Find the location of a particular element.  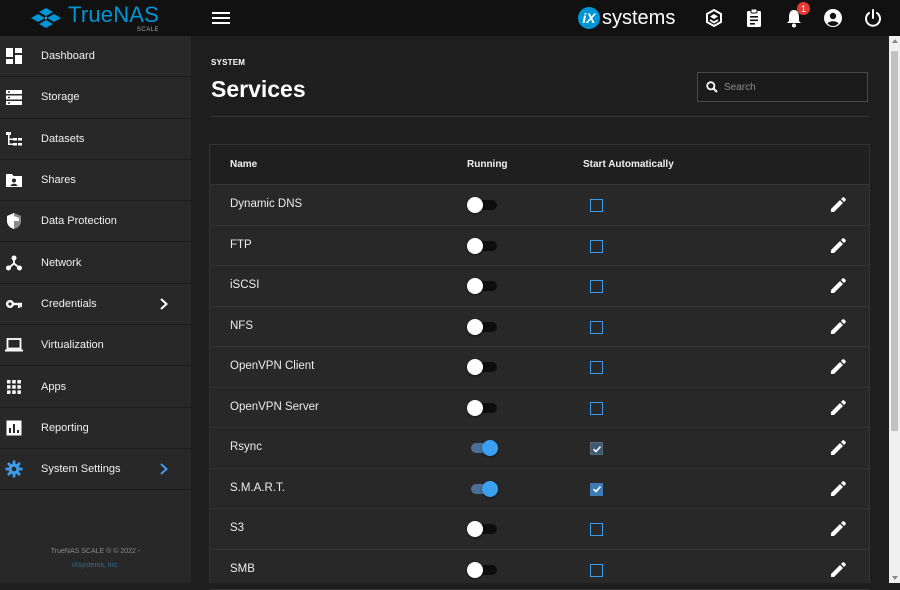

search-input is located at coordinates (789, 87).